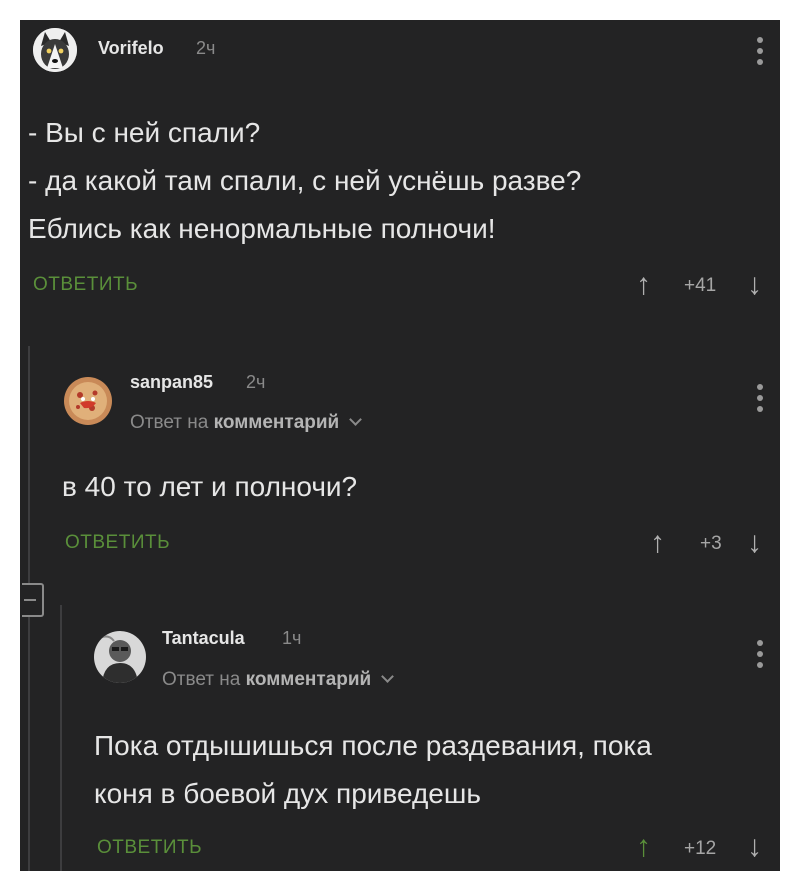 This screenshot has width=800, height=891. Describe the element at coordinates (700, 285) in the screenshot. I see `rating-score: +41` at that location.